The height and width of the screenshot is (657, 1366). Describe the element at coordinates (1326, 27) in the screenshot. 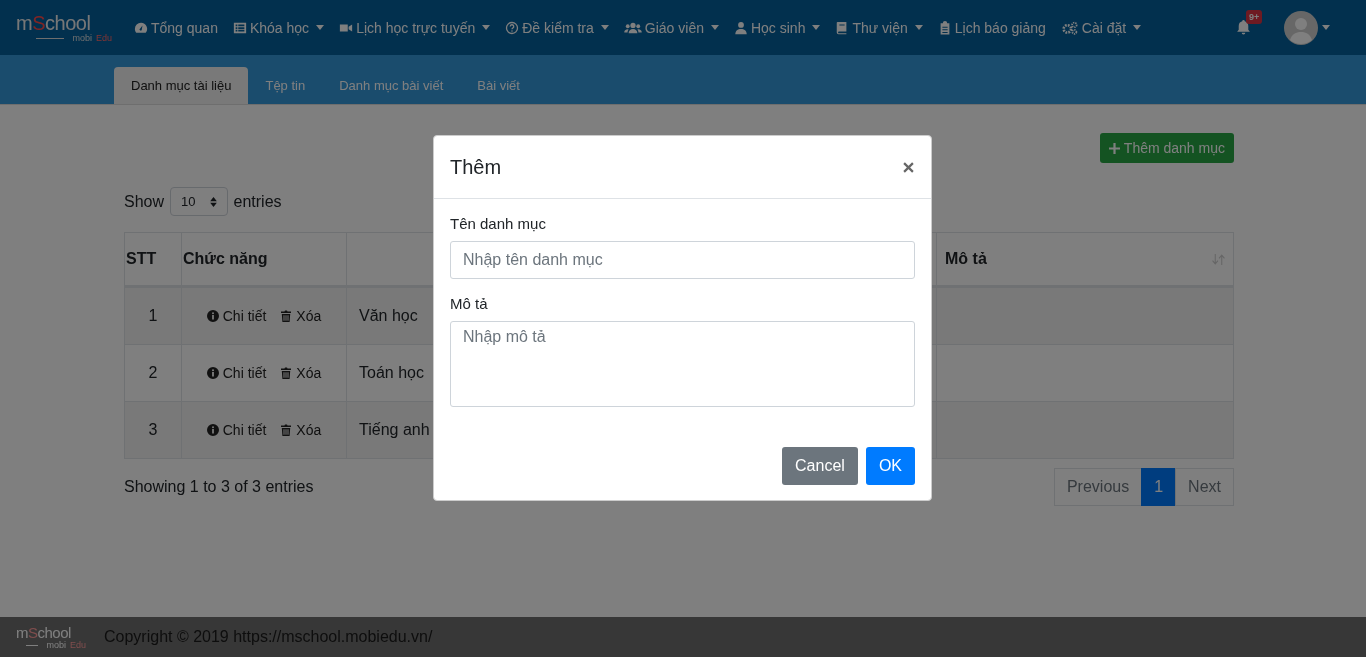

I see `caret-icon` at that location.